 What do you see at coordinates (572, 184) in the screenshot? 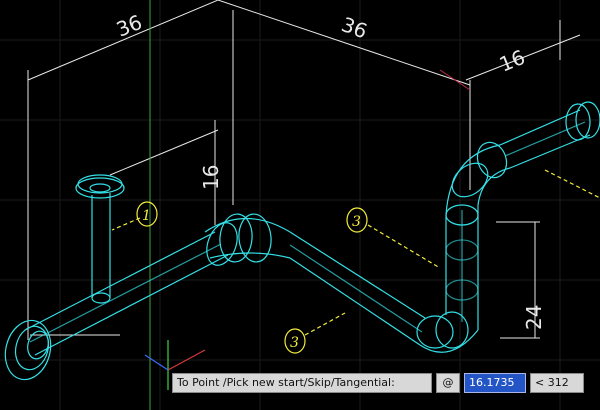
I see `leader-right` at bounding box center [572, 184].